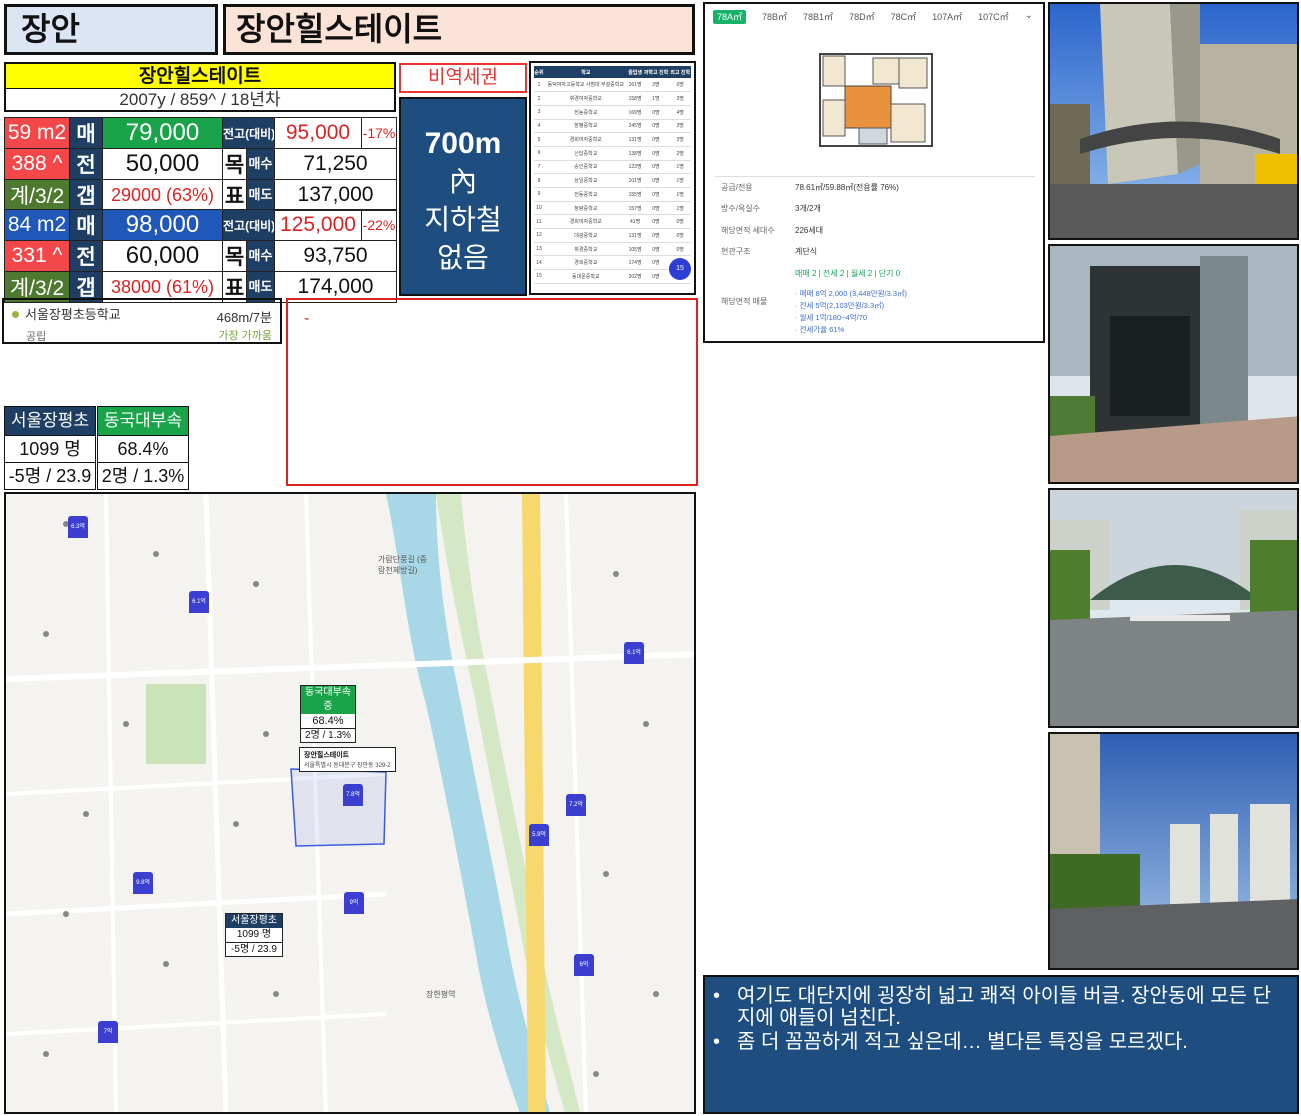 The image size is (1301, 1116). I want to click on floorplan-tab: 78A㎡, so click(730, 17).